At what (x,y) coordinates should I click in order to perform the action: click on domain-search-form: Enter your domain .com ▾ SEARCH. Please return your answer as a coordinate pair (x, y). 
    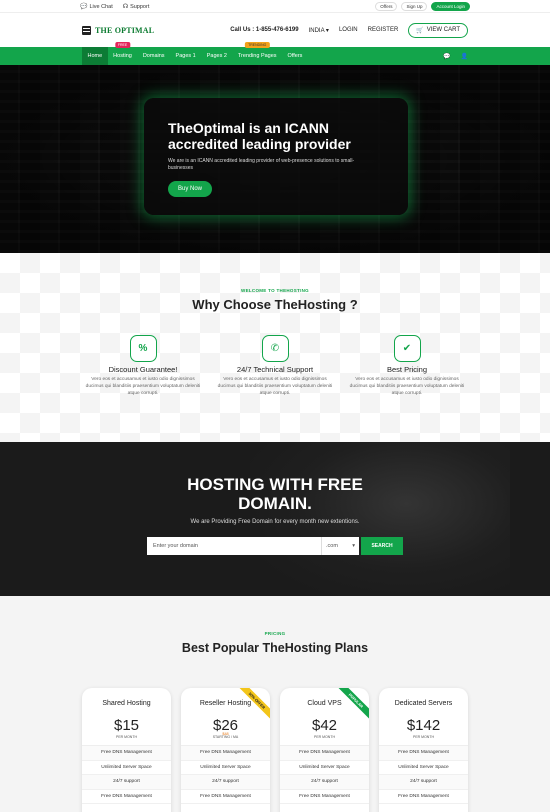
    Looking at the image, I should click on (275, 546).